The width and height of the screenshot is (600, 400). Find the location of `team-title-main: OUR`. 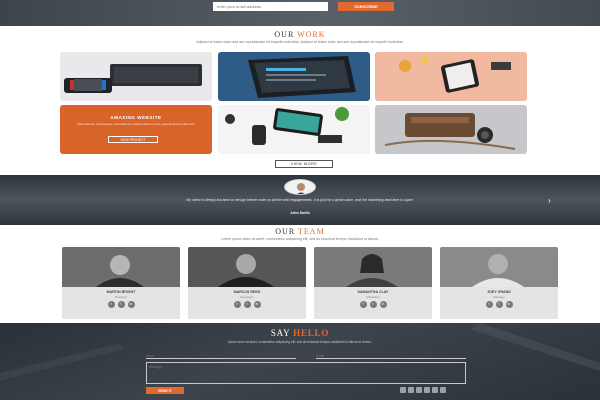

team-title-main: OUR is located at coordinates (287, 231).